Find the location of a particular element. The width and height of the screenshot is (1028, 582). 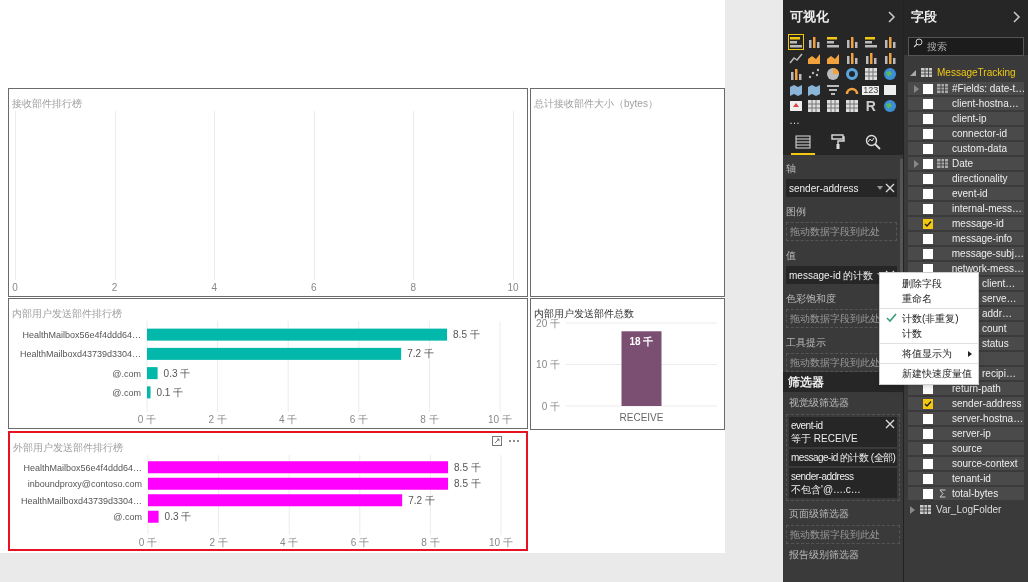

field-name: status is located at coordinates (995, 344).